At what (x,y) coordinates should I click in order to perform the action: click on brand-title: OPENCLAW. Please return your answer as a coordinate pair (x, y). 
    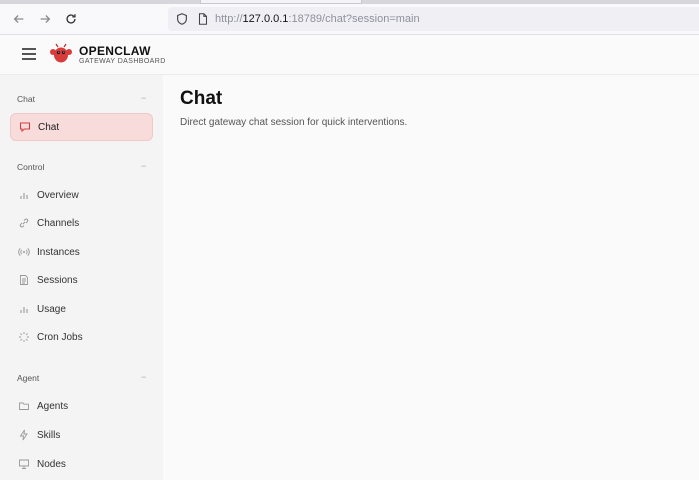
    Looking at the image, I should click on (115, 51).